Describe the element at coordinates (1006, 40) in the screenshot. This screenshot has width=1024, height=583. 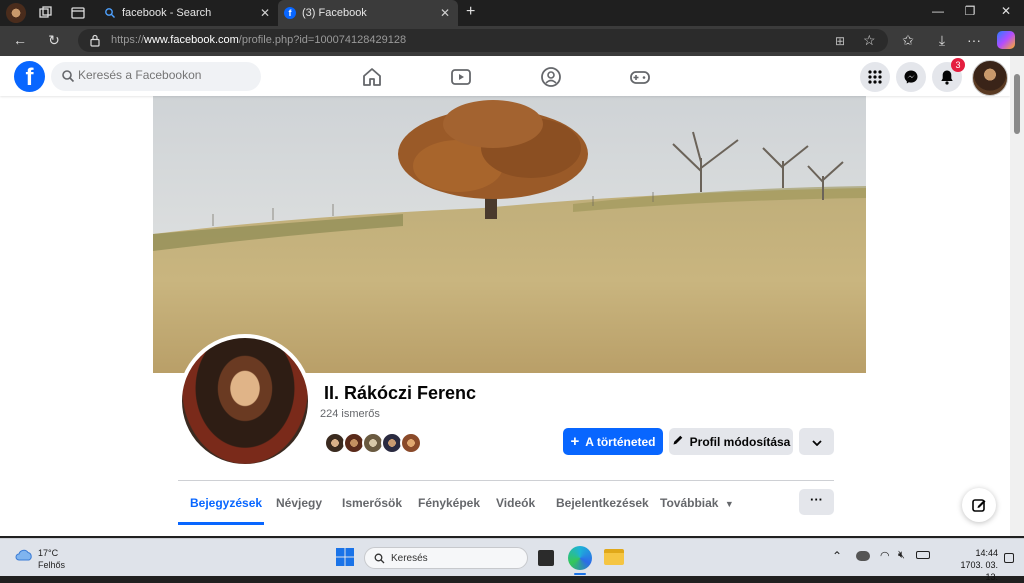
I see `copilot-icon` at that location.